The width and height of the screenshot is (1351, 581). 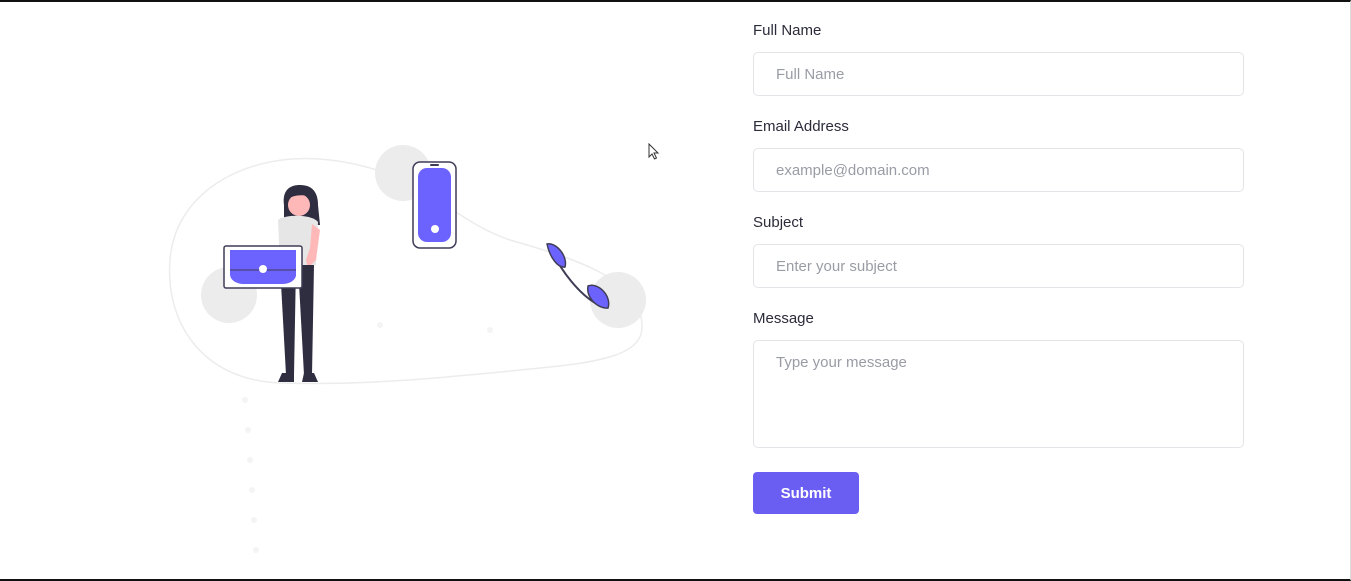 What do you see at coordinates (271, 283) in the screenshot?
I see `person-illustration` at bounding box center [271, 283].